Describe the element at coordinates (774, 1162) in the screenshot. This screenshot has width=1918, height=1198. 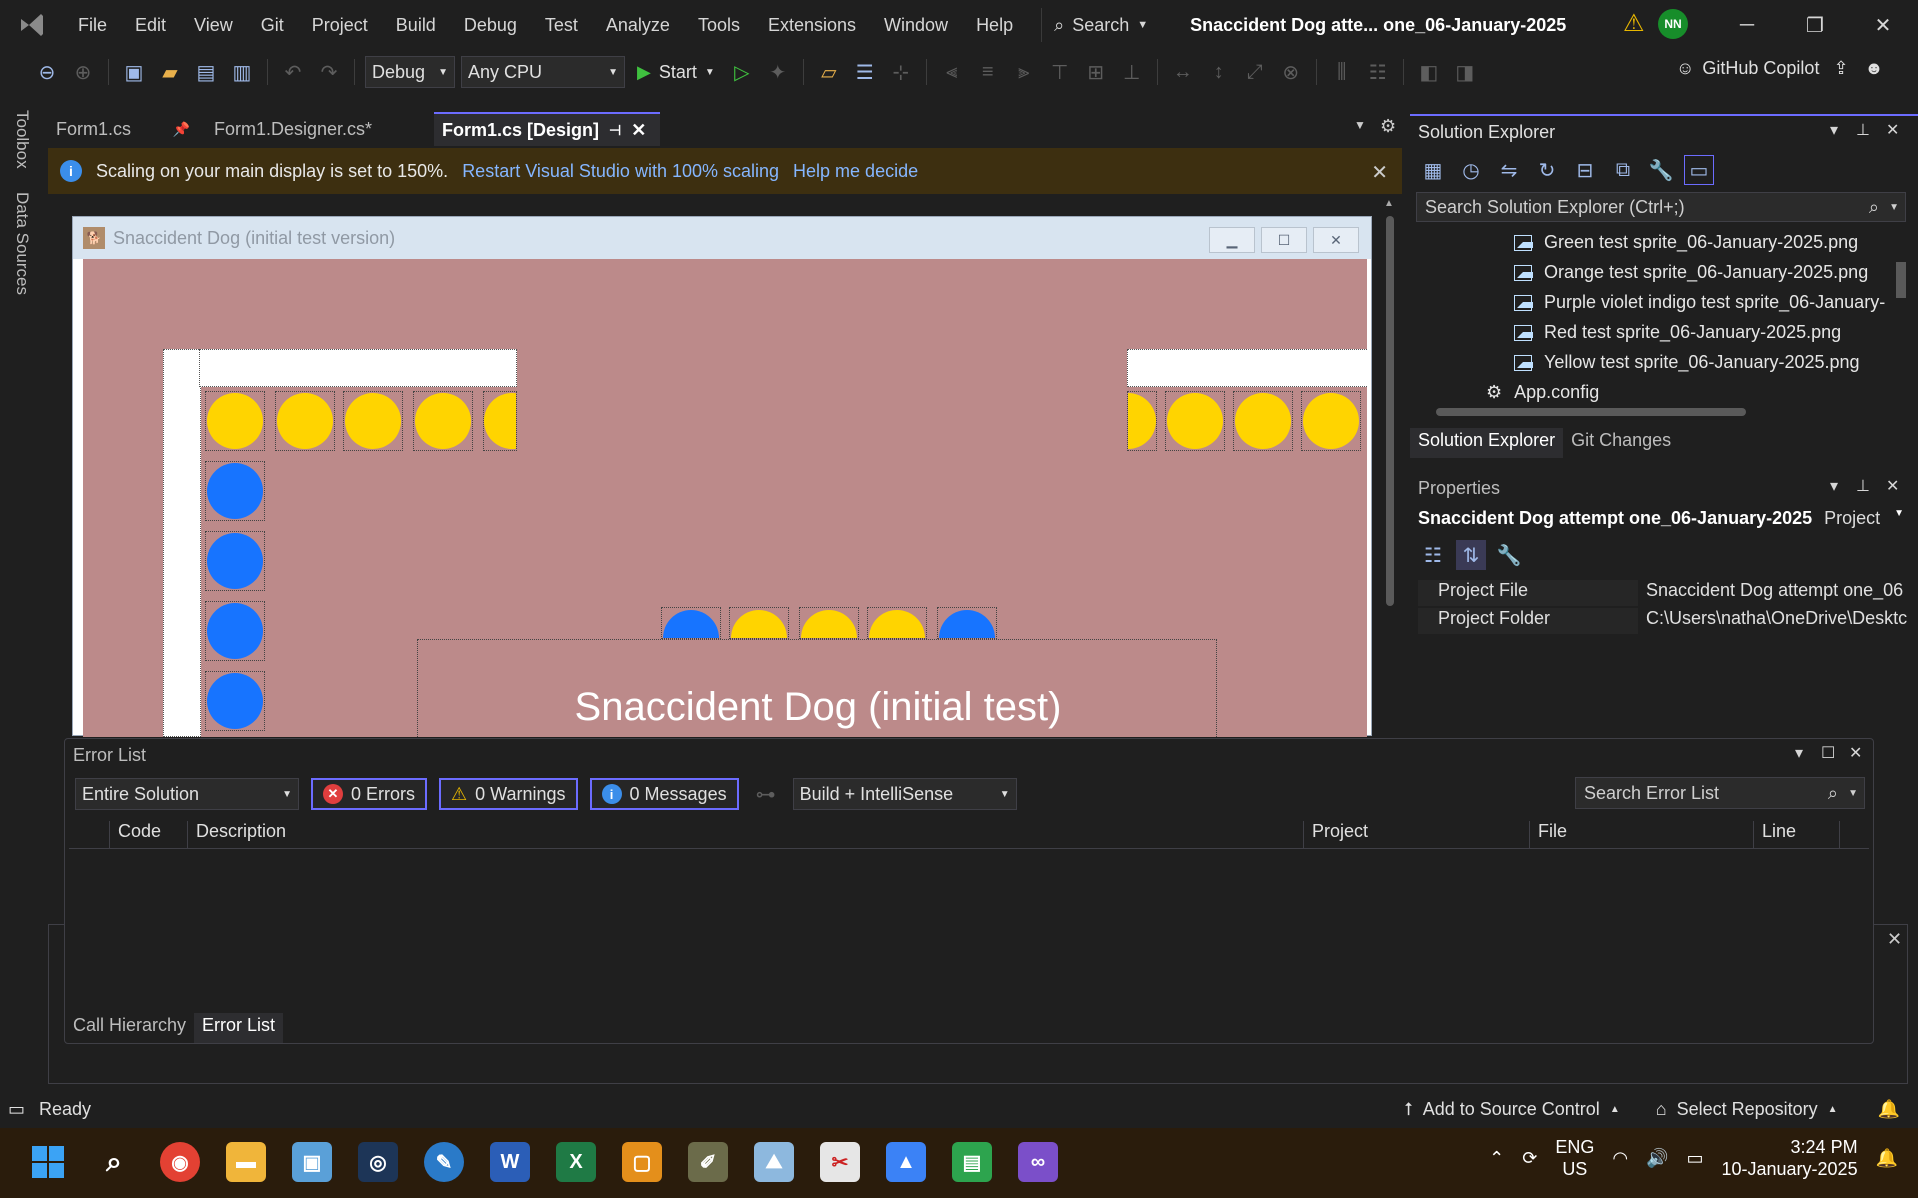
I see `photos-icon: ⛰` at that location.